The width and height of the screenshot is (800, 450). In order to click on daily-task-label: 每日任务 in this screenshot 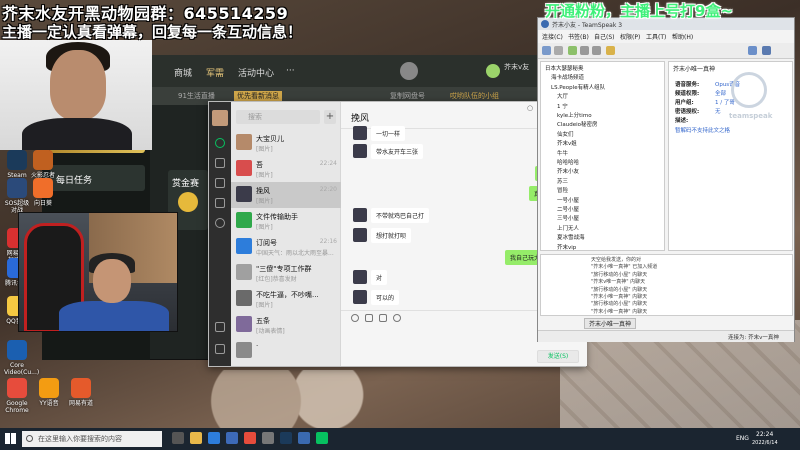, I will do `click(74, 181)`.